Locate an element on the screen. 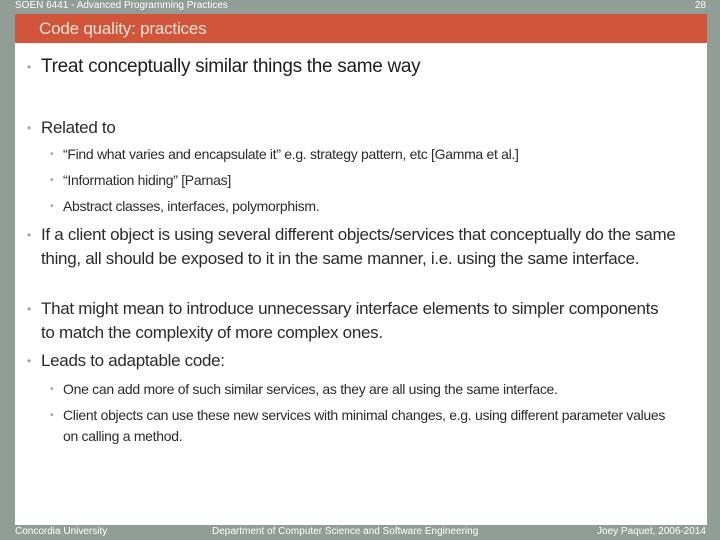  slide-title: Code quality: practices is located at coordinates (123, 28).